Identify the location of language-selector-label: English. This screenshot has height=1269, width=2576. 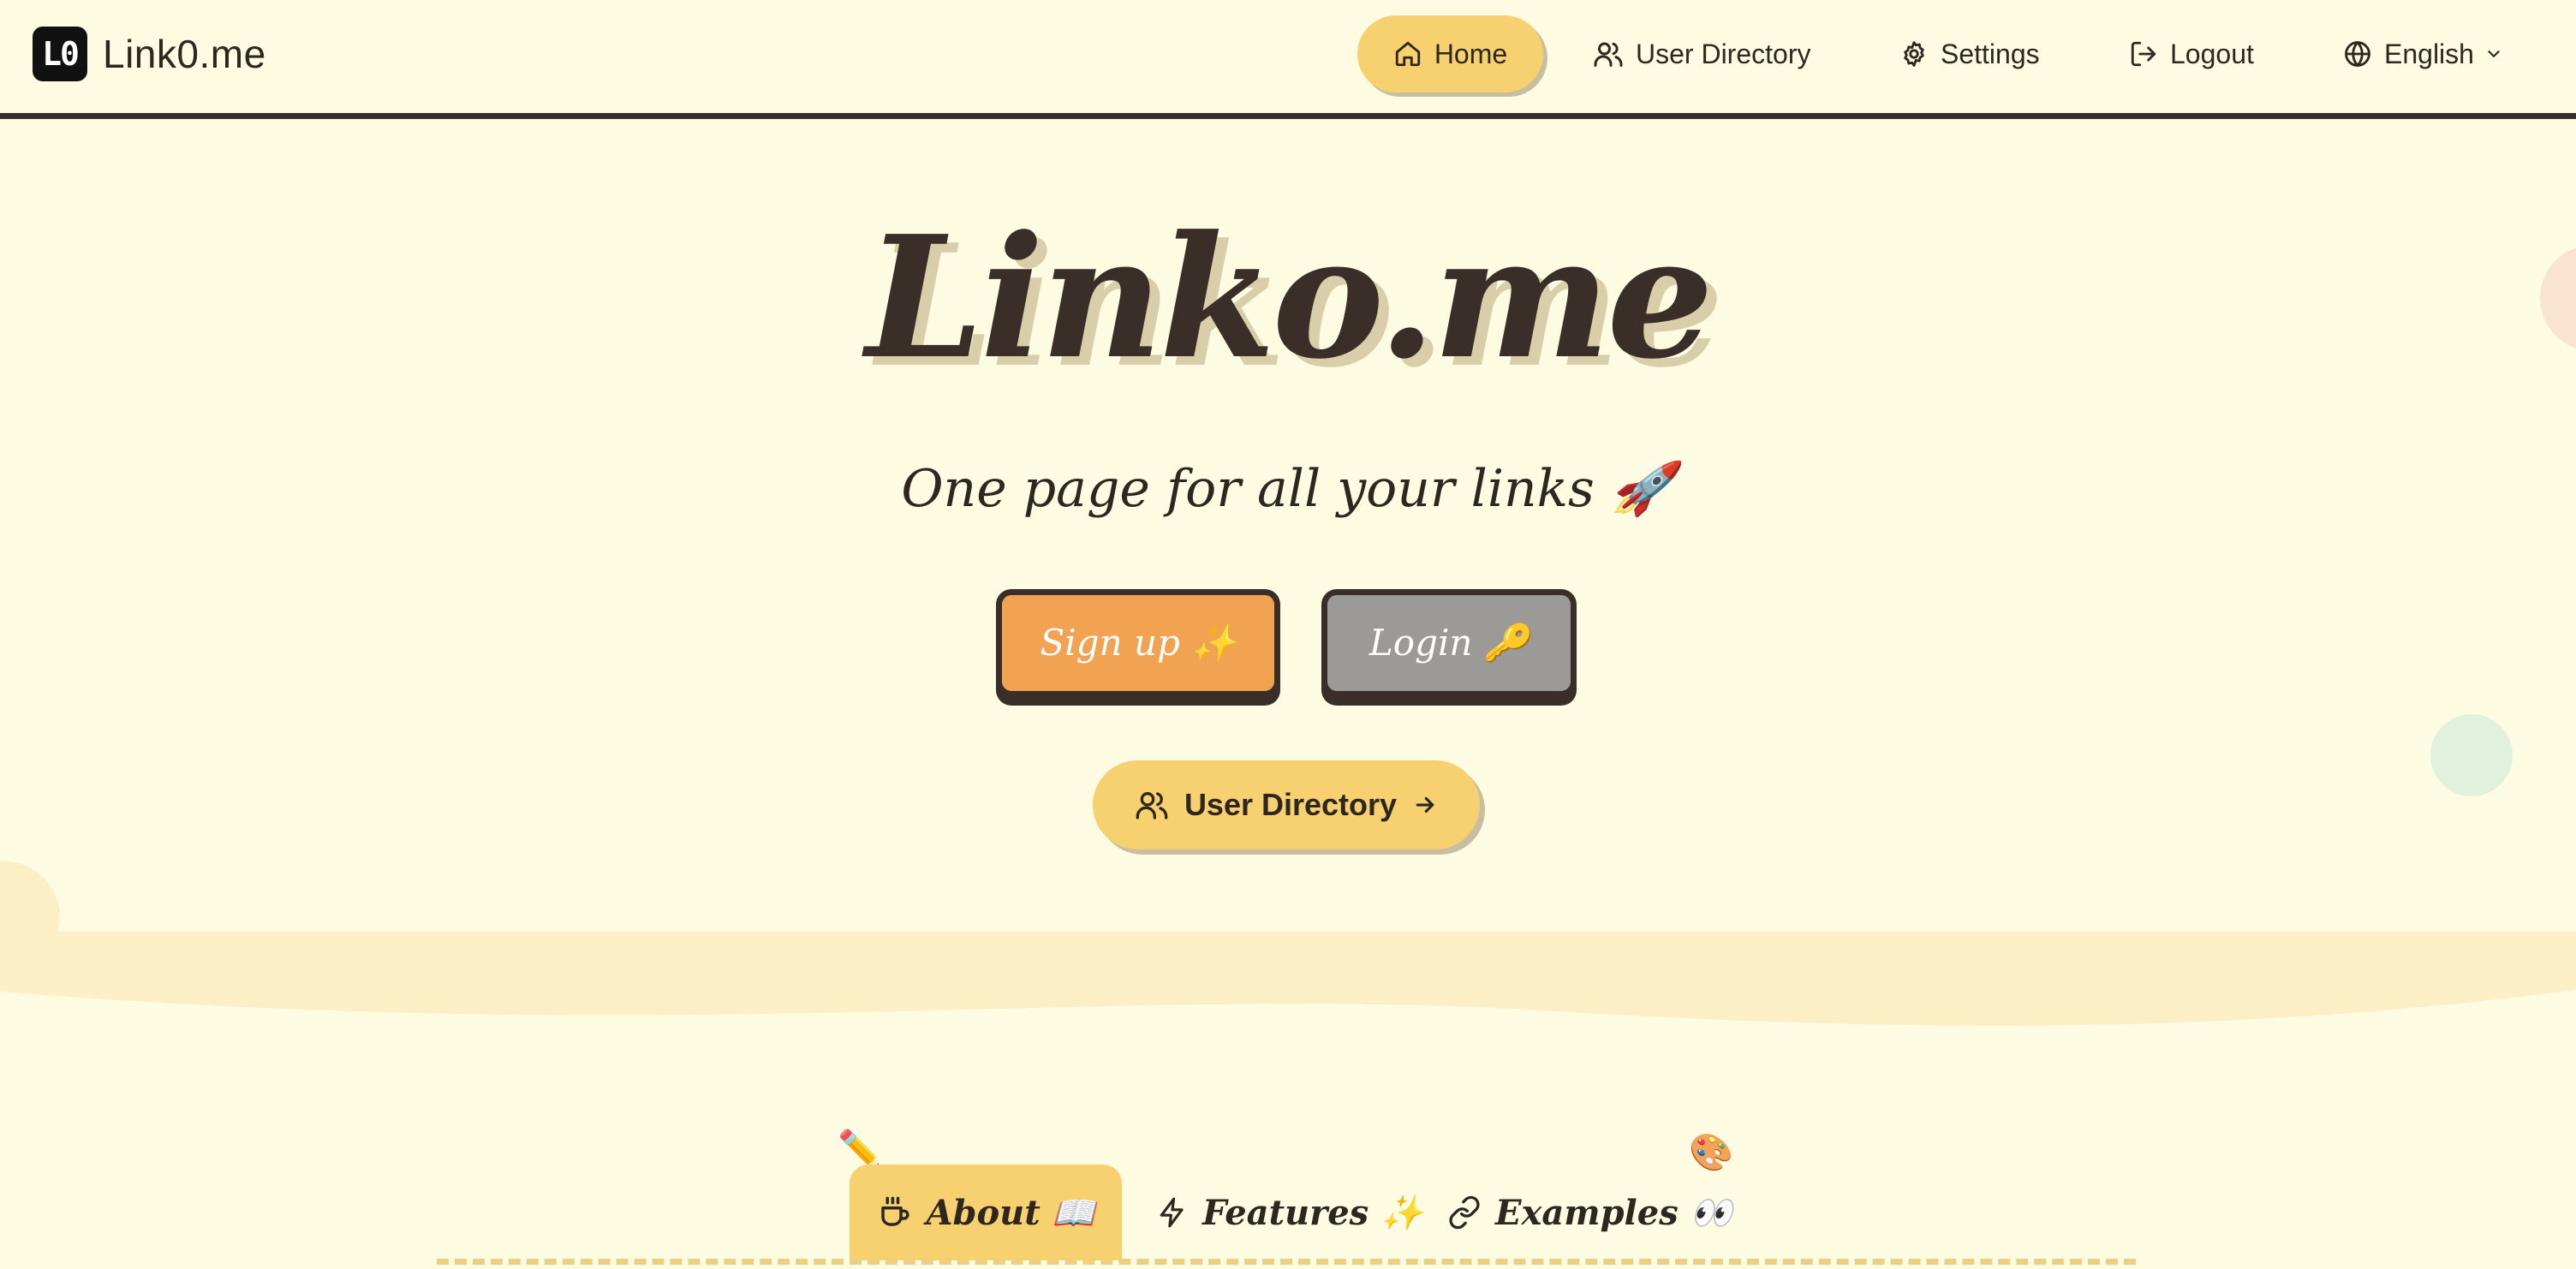
(2429, 53).